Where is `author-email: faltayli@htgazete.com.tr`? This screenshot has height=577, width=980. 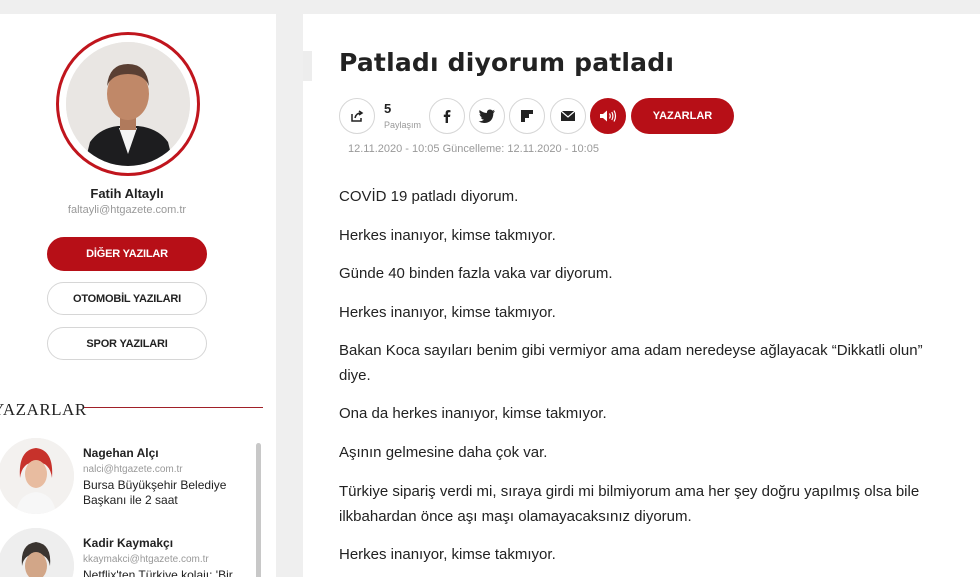
author-email: faltayli@htgazete.com.tr is located at coordinates (127, 210).